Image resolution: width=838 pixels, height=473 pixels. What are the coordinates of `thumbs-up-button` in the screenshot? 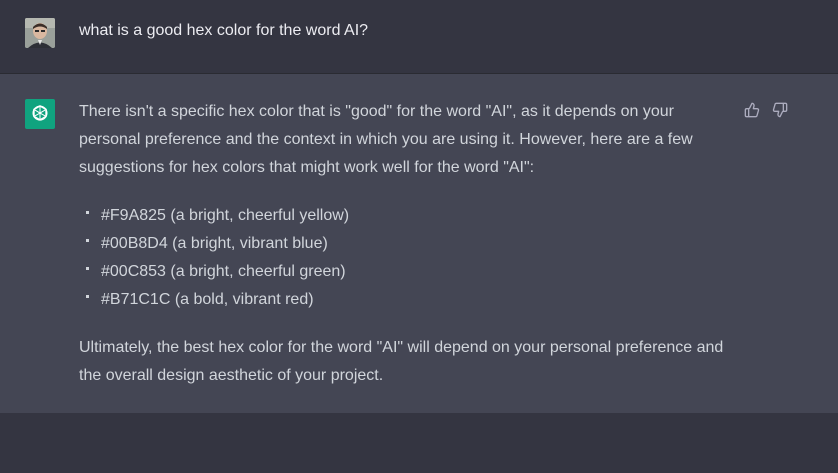 It's located at (752, 110).